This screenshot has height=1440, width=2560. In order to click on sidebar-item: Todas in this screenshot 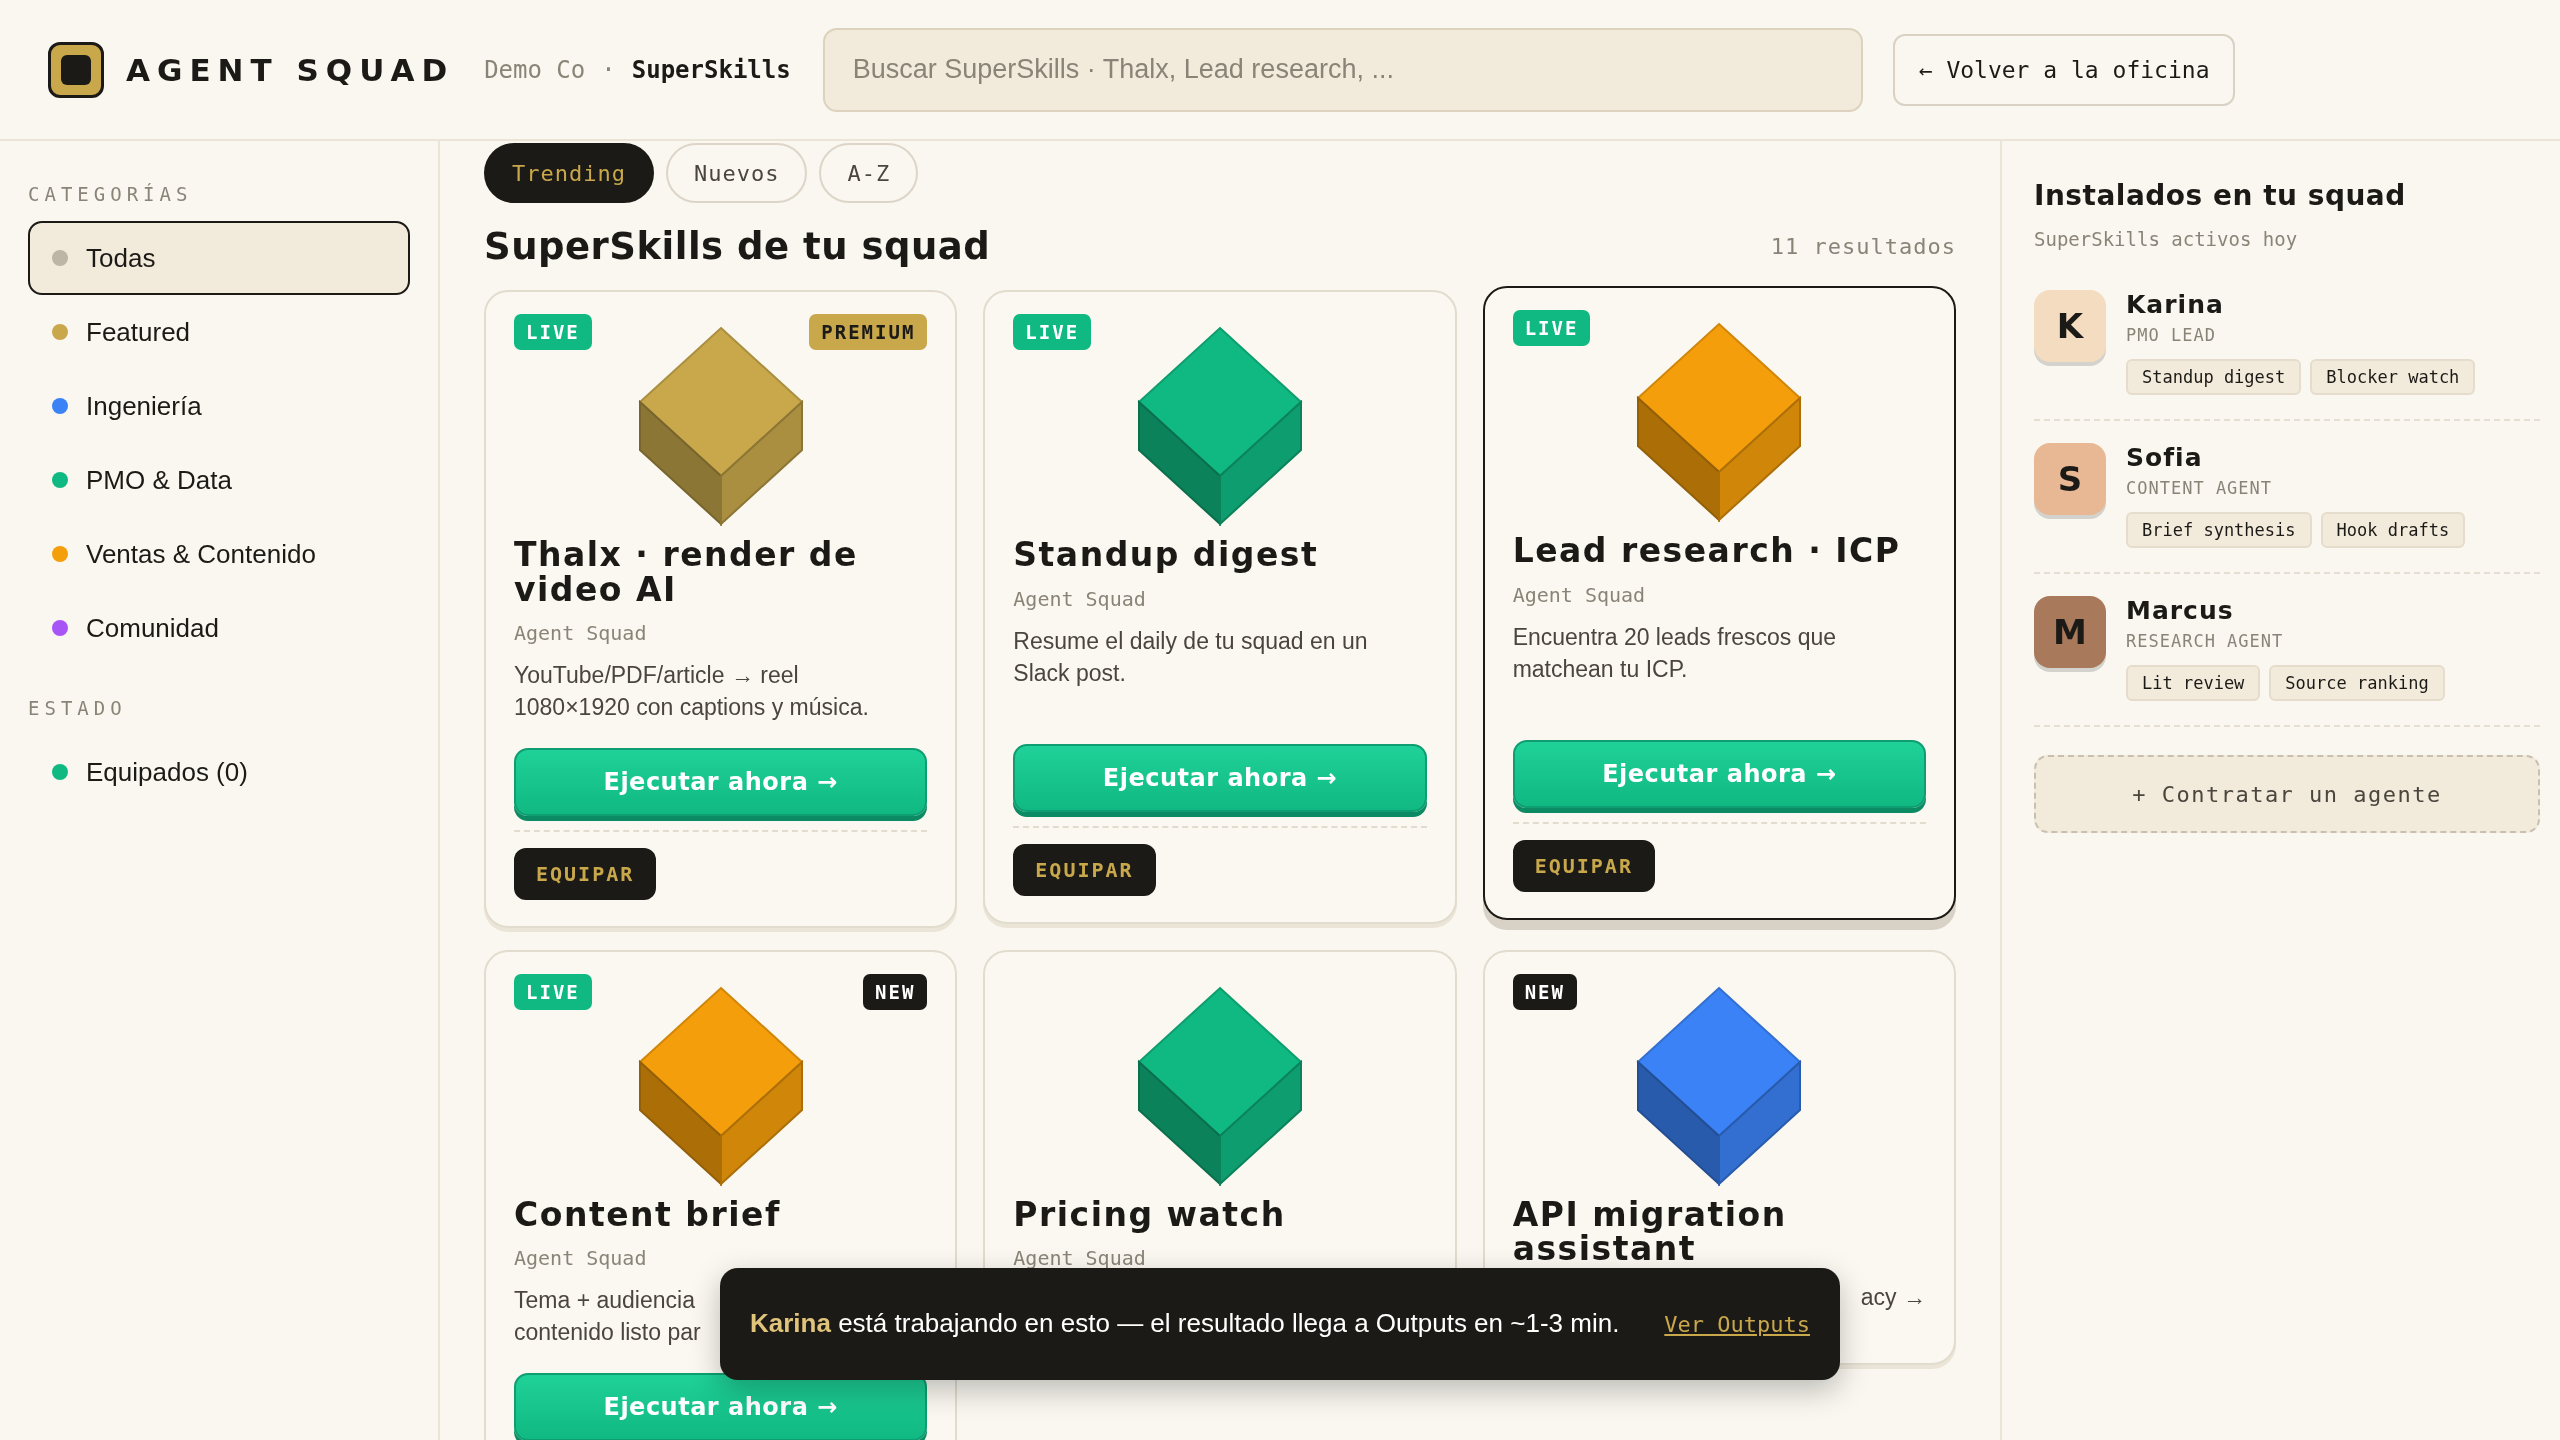, I will do `click(219, 258)`.